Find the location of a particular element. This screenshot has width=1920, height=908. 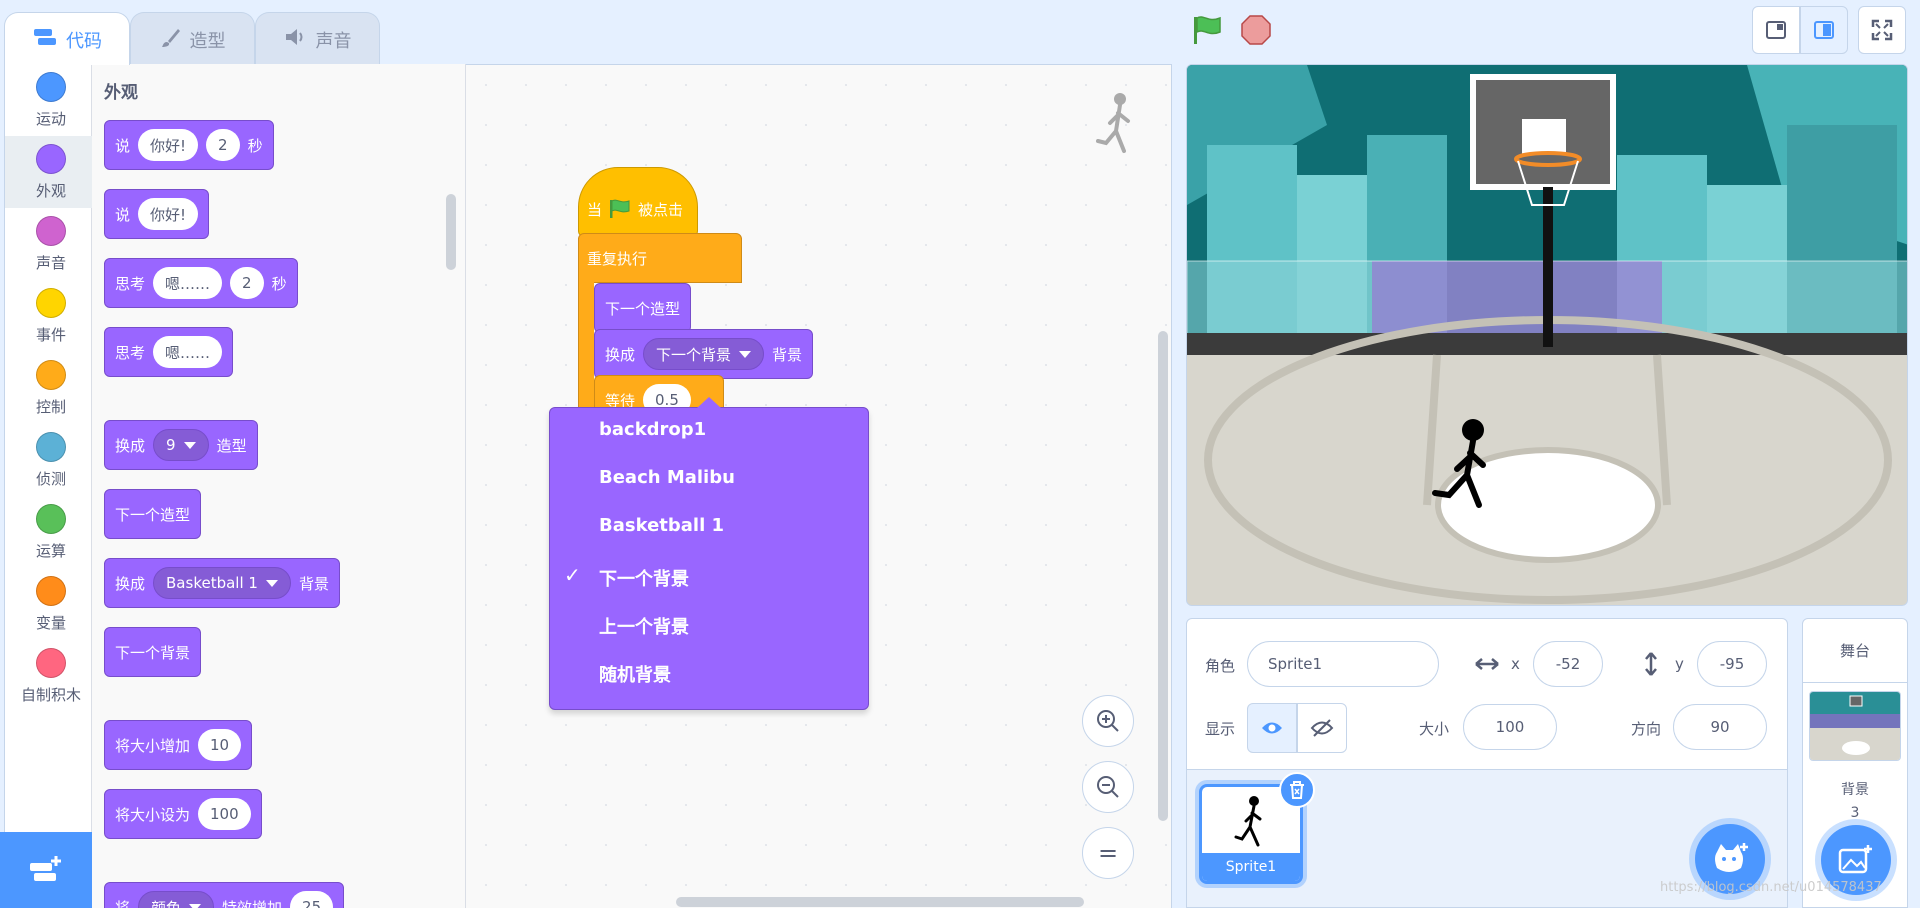

backdrop-dropdown: 下一个背景 is located at coordinates (704, 354).